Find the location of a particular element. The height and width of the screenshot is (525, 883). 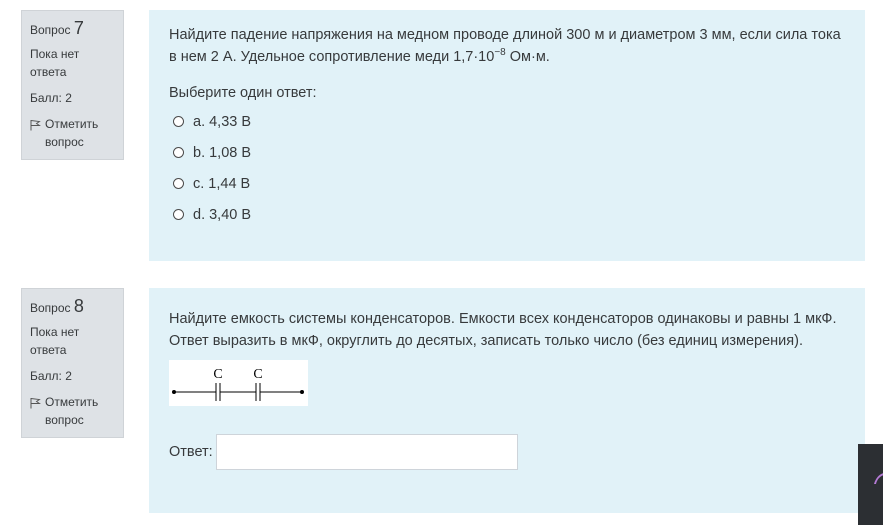

option-b: b. 1,08 В is located at coordinates (509, 152).